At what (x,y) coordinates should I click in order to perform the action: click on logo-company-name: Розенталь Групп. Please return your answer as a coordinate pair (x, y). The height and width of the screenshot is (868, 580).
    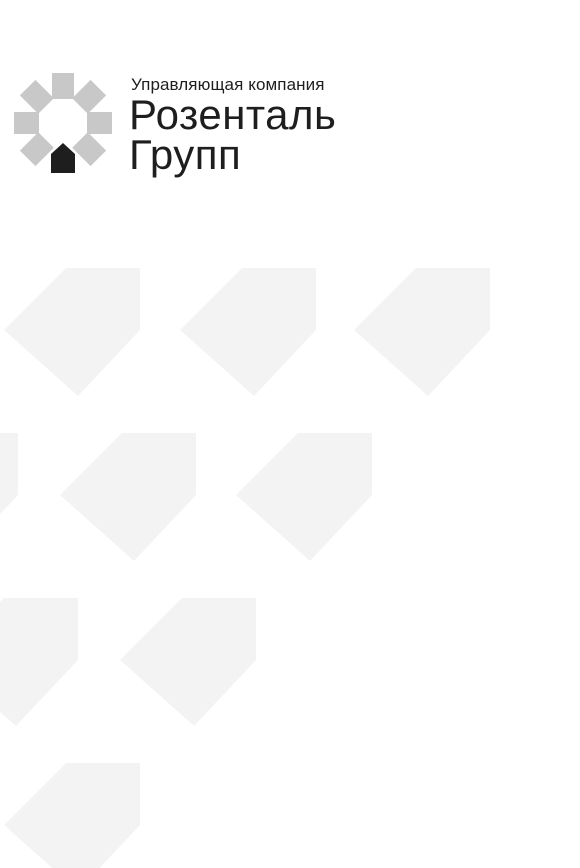
    Looking at the image, I should click on (233, 134).